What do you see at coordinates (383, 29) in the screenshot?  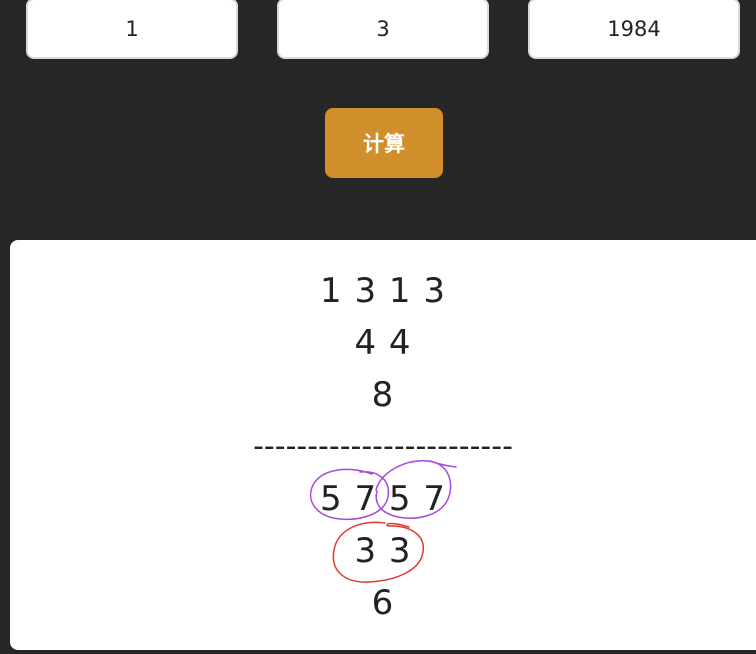 I see `number-input-2: 3` at bounding box center [383, 29].